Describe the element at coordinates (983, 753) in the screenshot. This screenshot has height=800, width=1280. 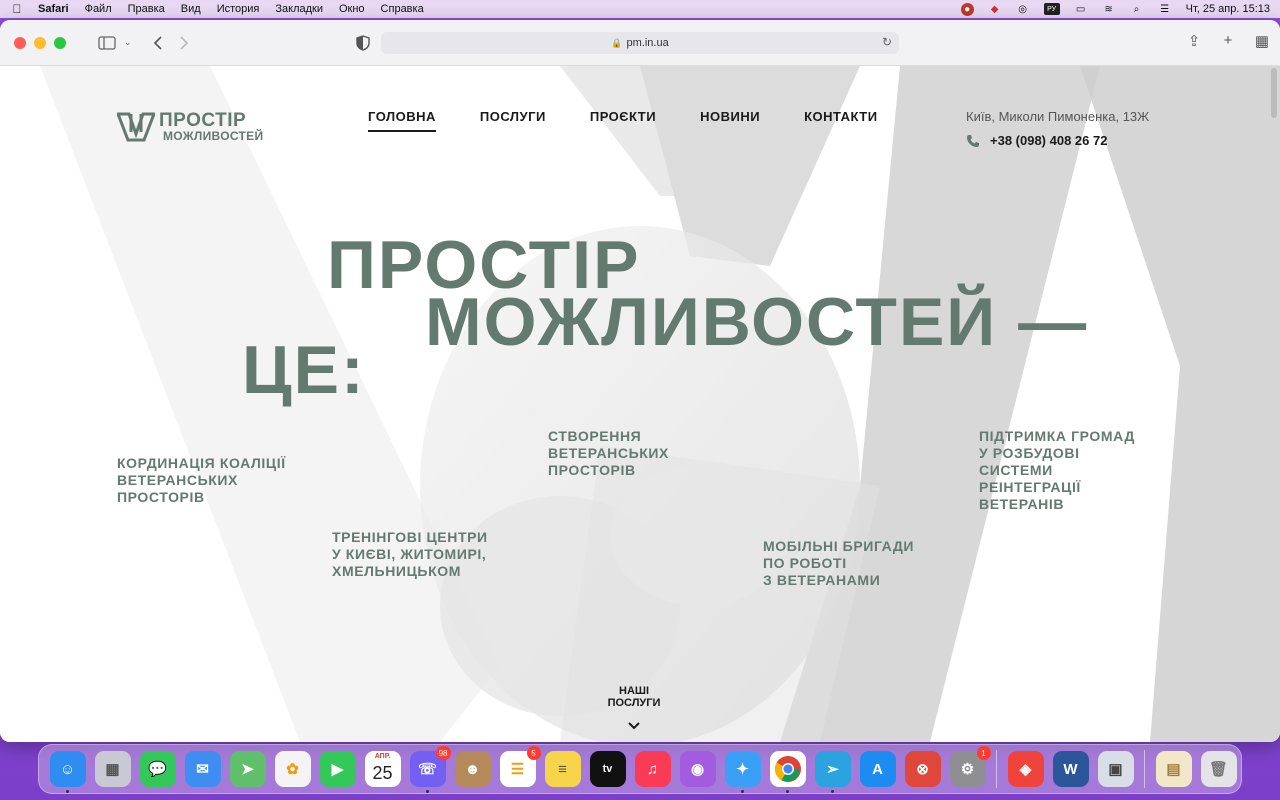
I see `settings-badge: 1` at that location.